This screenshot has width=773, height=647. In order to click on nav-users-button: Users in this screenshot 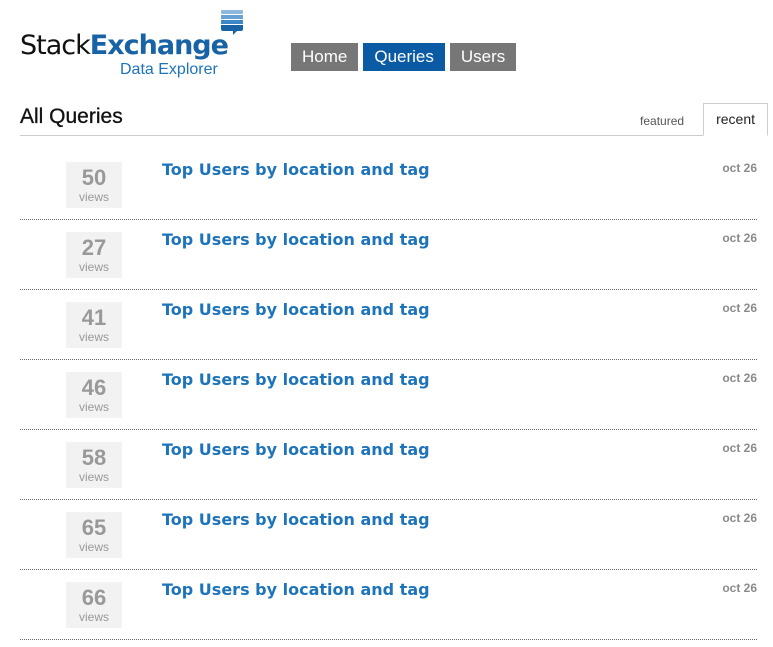, I will do `click(483, 57)`.